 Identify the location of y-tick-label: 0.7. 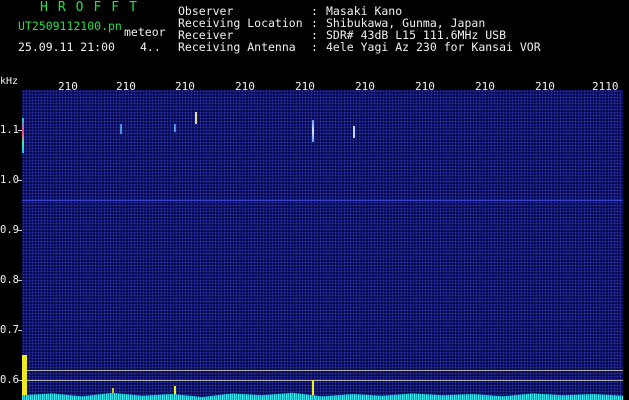
(9, 330).